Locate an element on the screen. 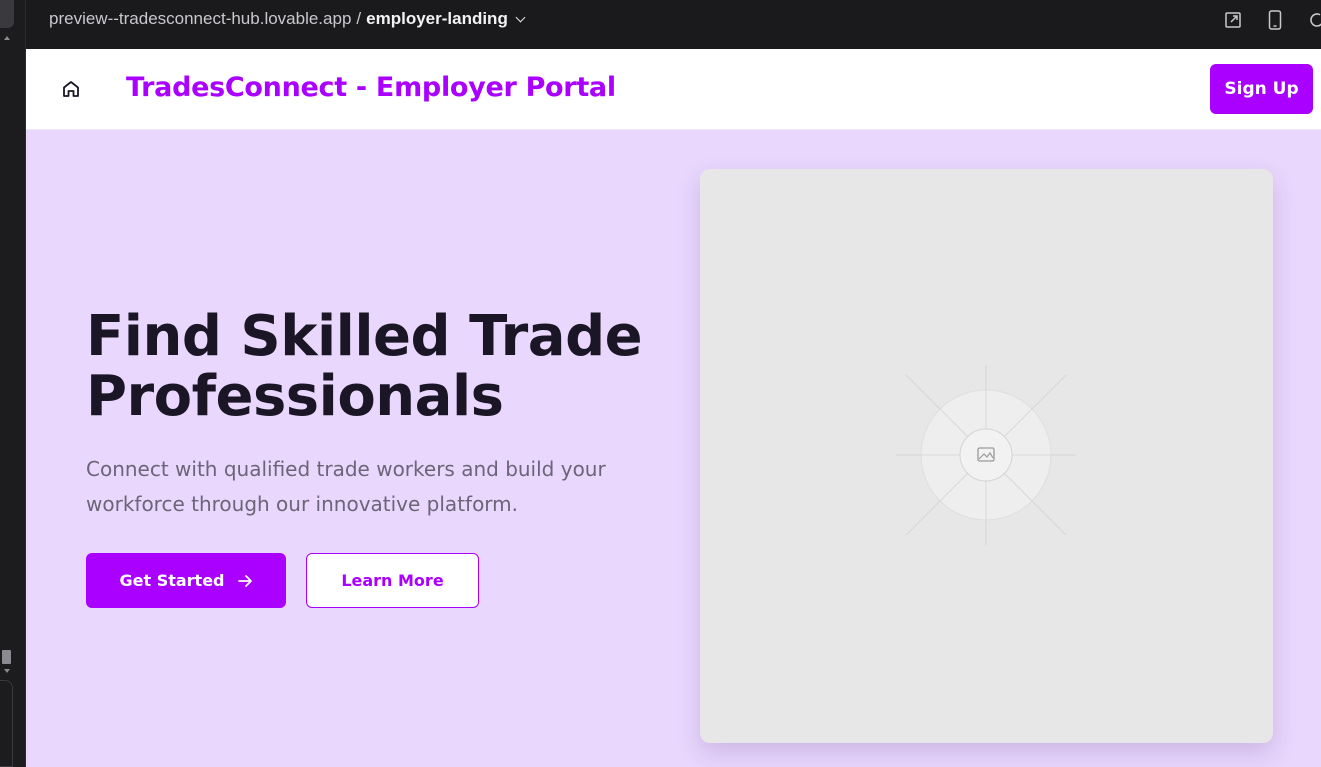 The width and height of the screenshot is (1321, 767). image-placeholder-icon is located at coordinates (986, 455).